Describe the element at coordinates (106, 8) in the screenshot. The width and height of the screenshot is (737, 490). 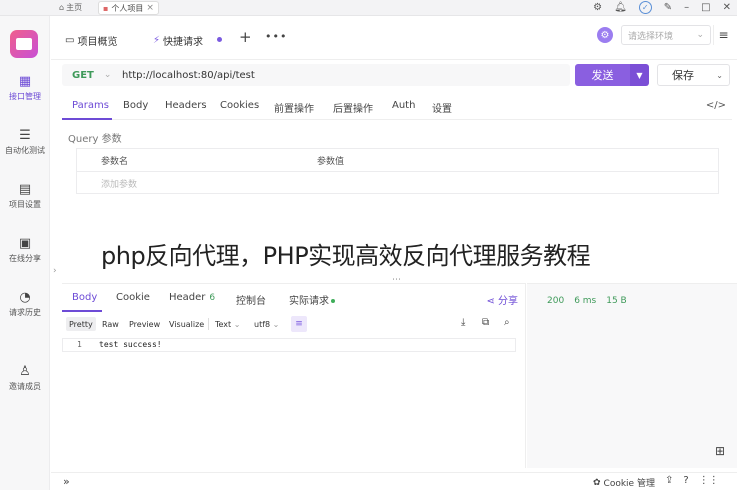
I see `project-icon: ▪` at that location.